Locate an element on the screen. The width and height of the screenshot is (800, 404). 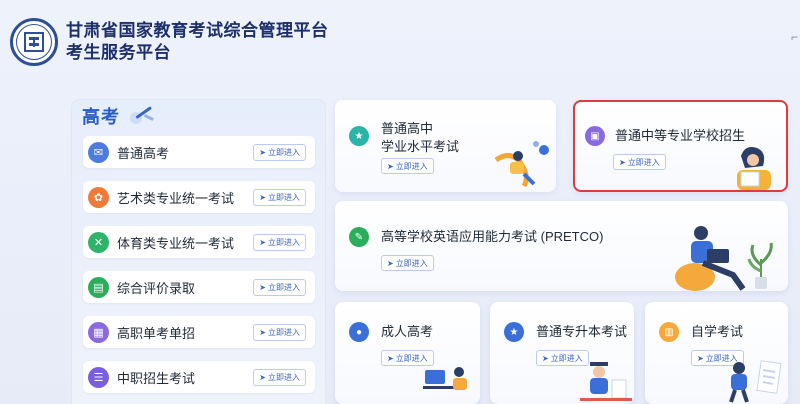
site-header: 甘肃省国家教育考试综合管理平台 考生服务平台 is located at coordinates (169, 42).